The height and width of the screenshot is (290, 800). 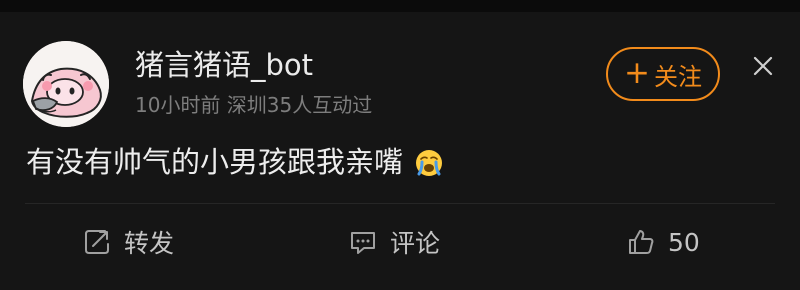 What do you see at coordinates (363, 243) in the screenshot?
I see `comment-icon` at bounding box center [363, 243].